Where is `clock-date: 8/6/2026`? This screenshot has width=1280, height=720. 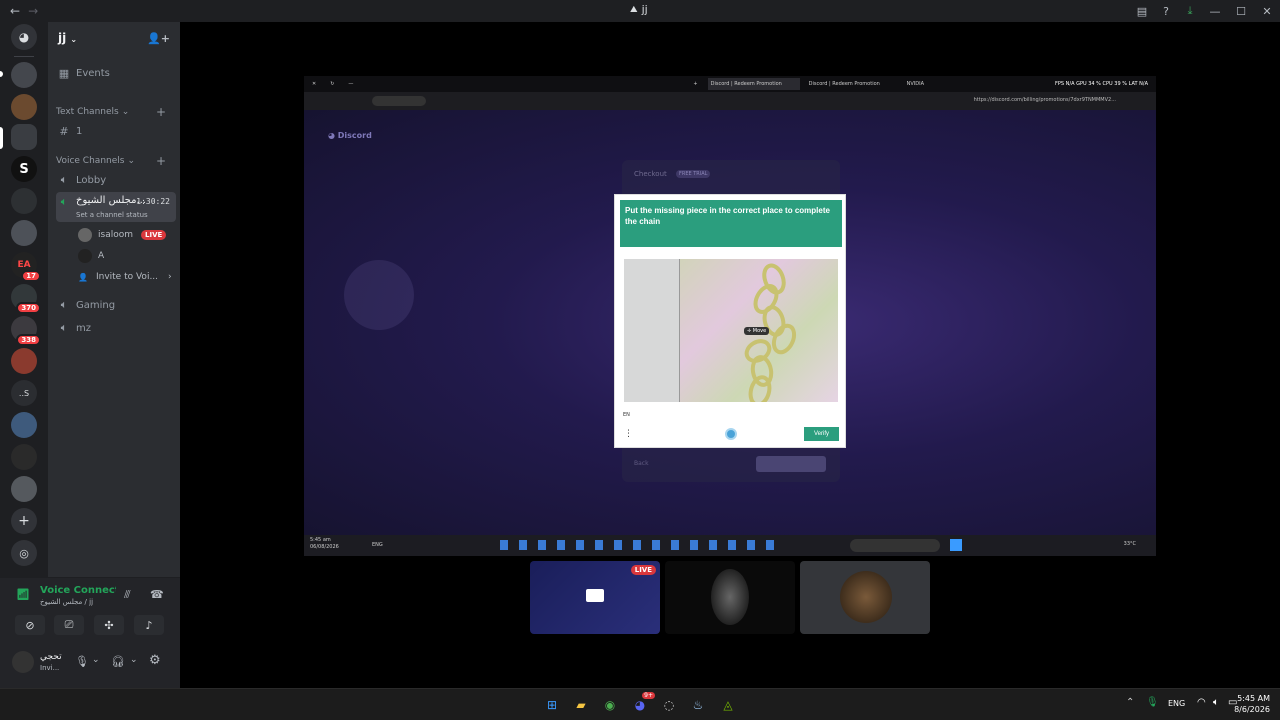
clock-date: 8/6/2026 is located at coordinates (1252, 709).